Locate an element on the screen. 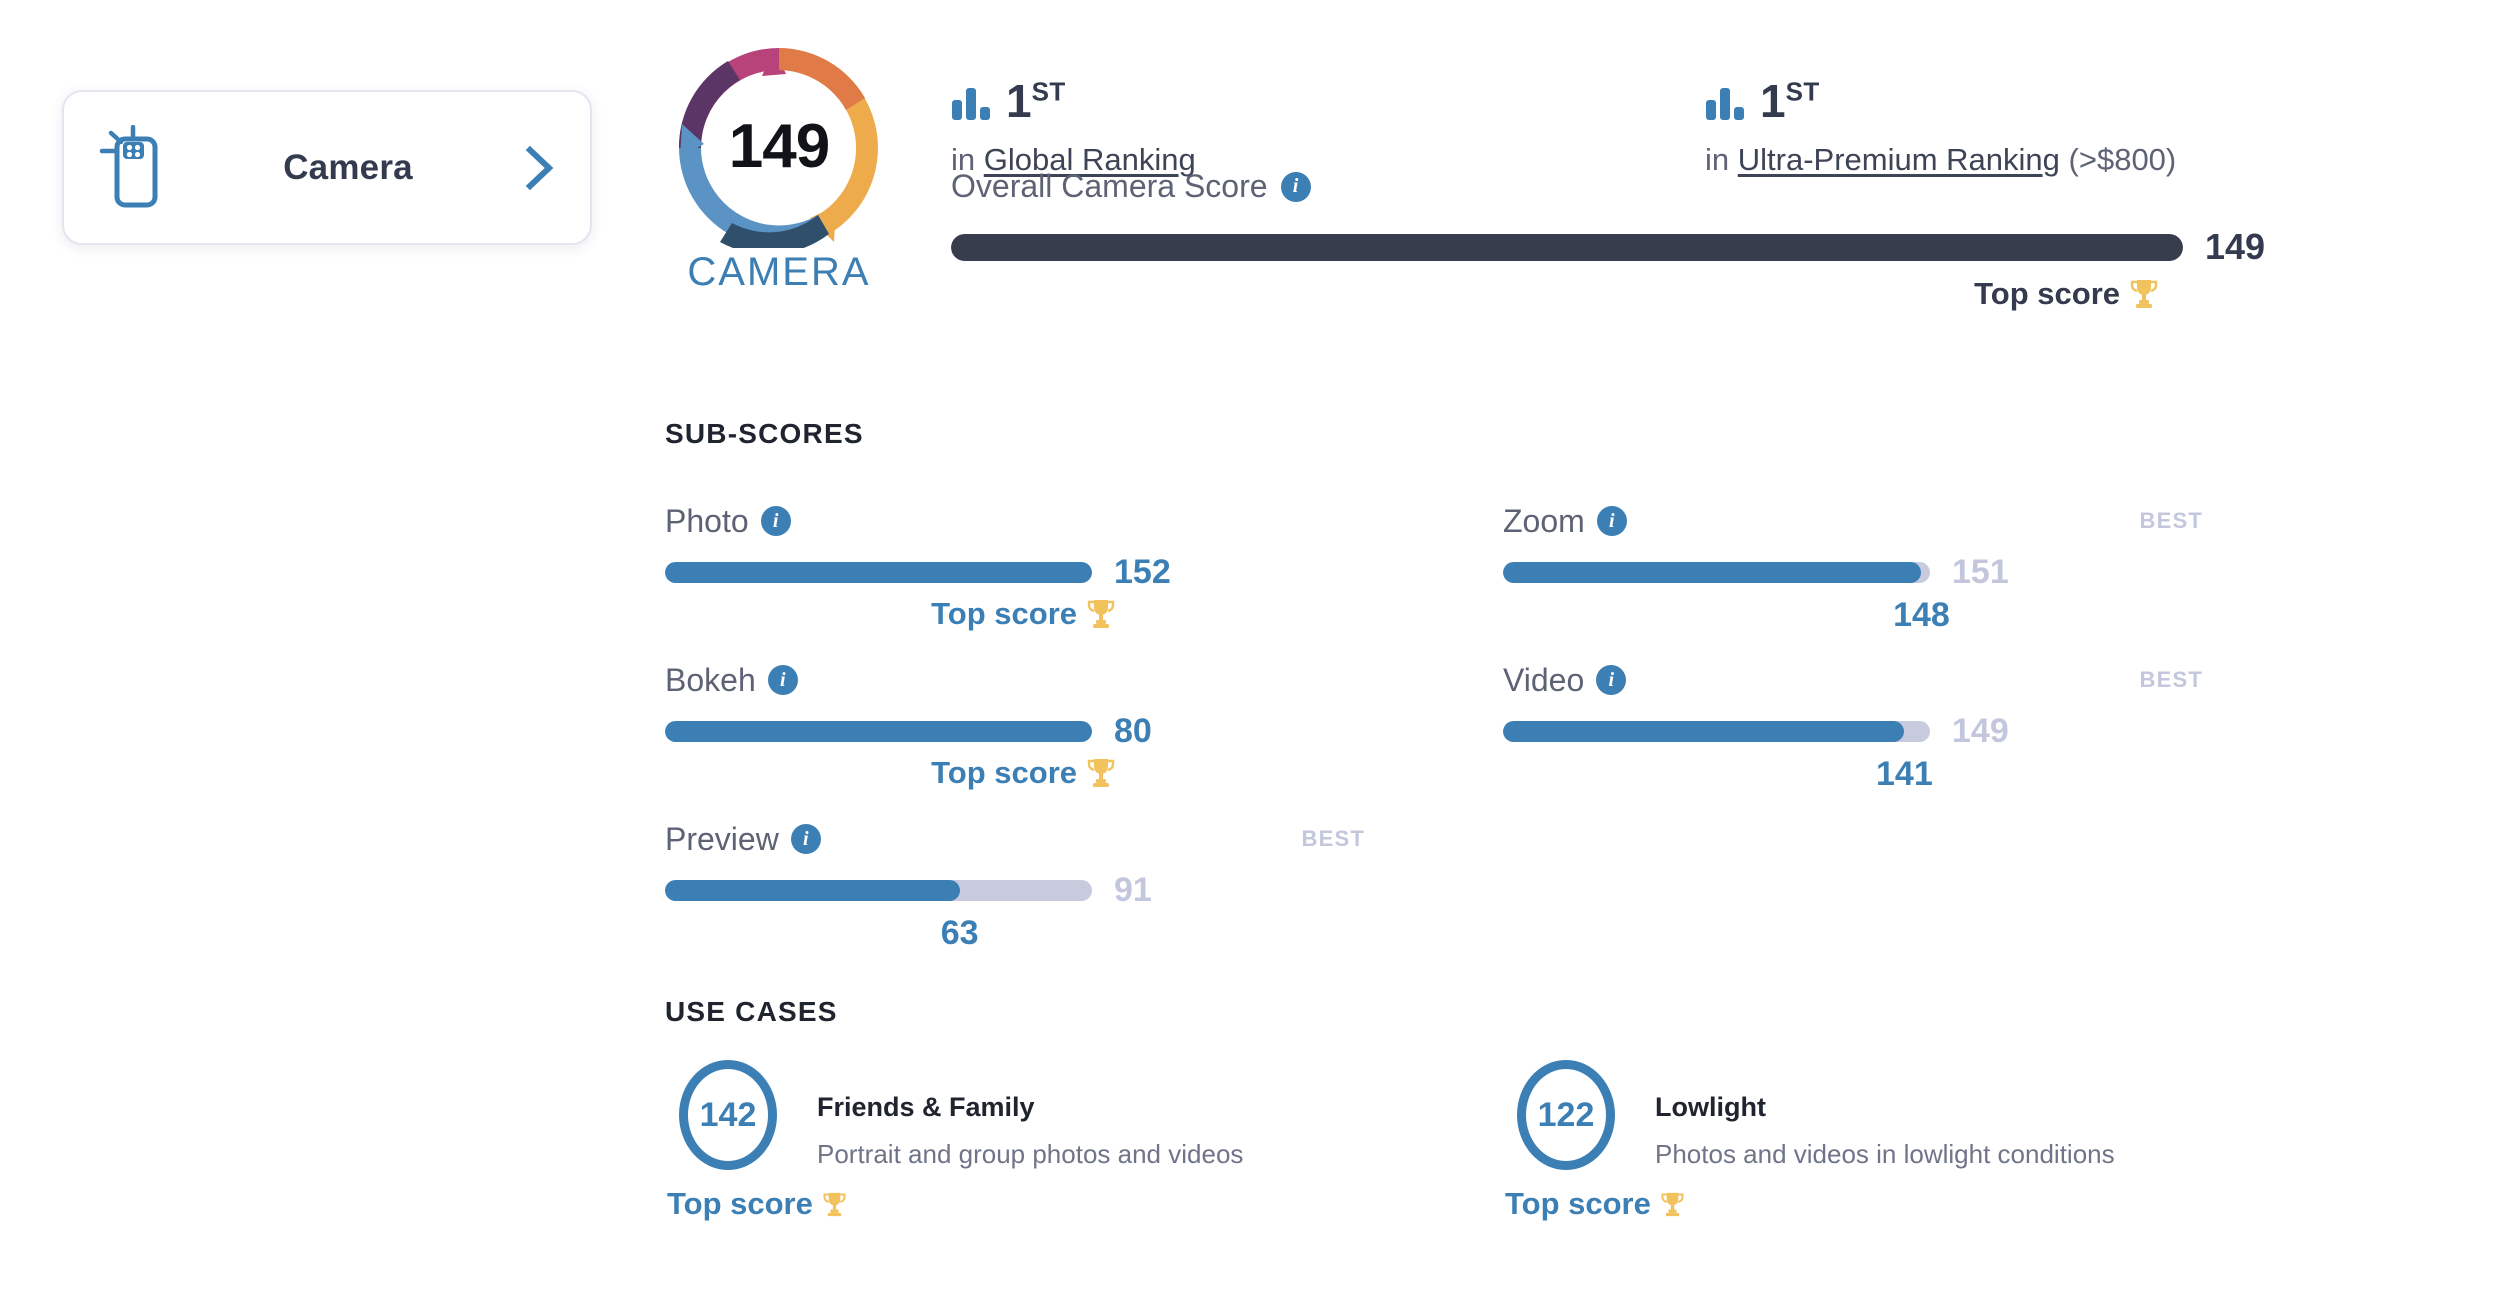  sub-score-row: Preview i BEST 91 63 is located at coordinates (1015, 897).